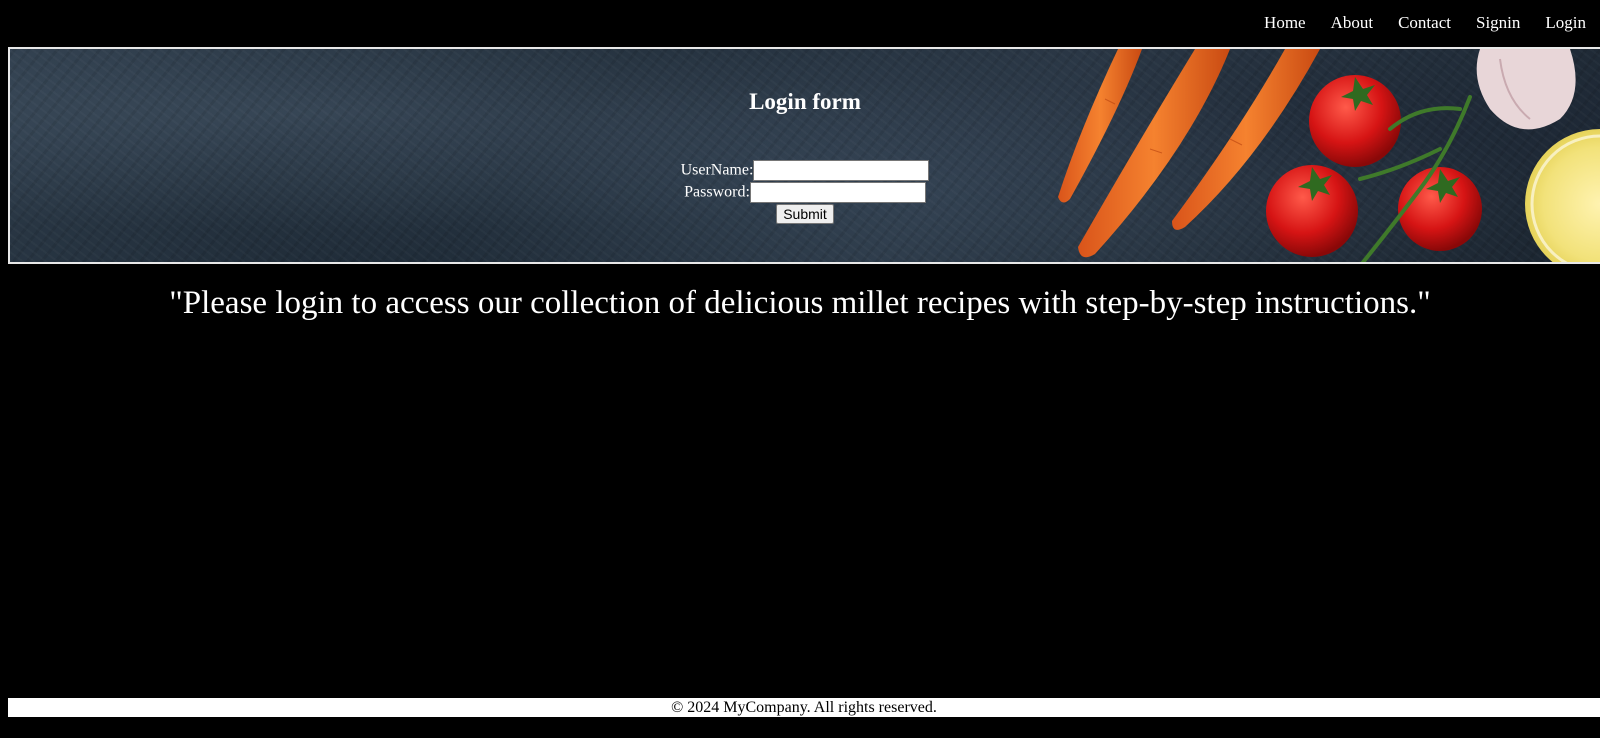 The image size is (1600, 738). I want to click on password-row: Password:, so click(805, 192).